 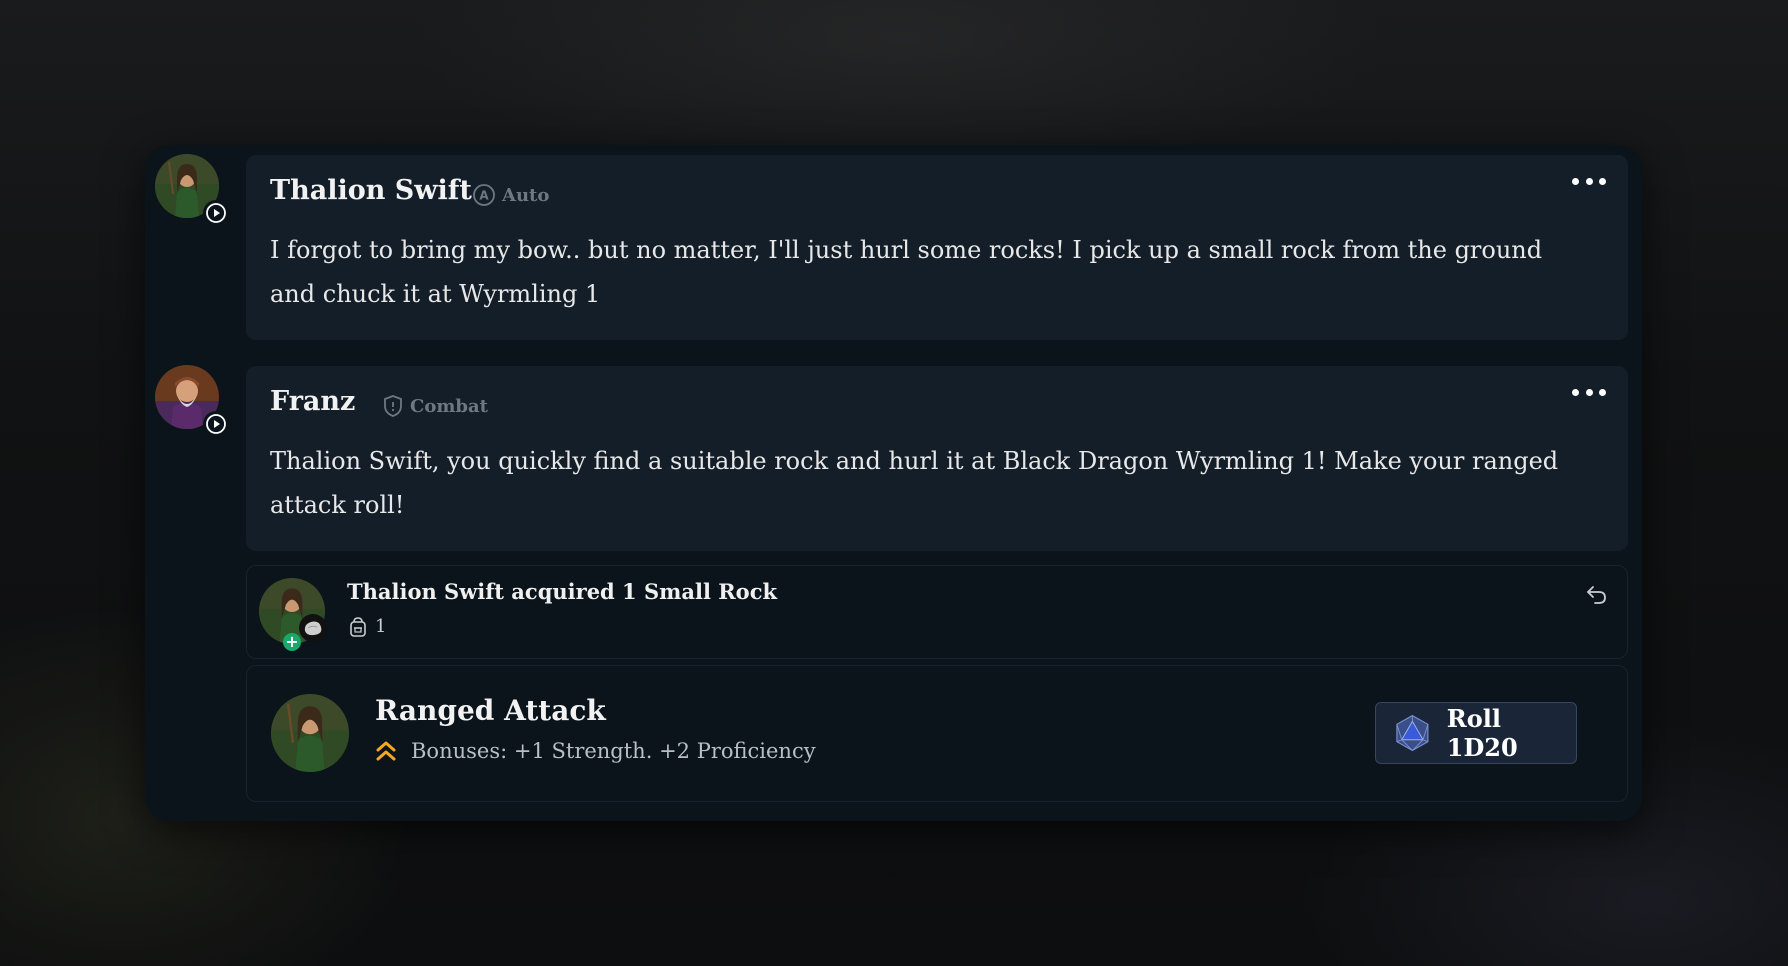 I want to click on message-mode-tag: Combat, so click(x=435, y=406).